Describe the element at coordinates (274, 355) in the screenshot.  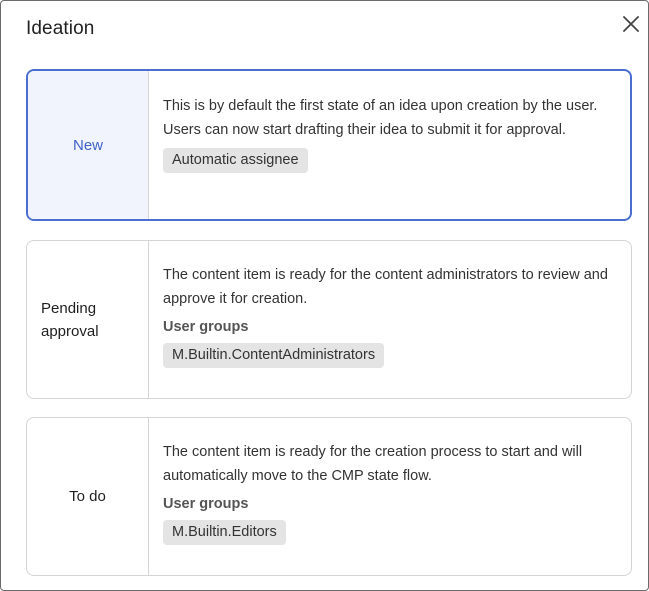
I see `user-group-chip: M.Builtin.ContentAdministrators` at that location.